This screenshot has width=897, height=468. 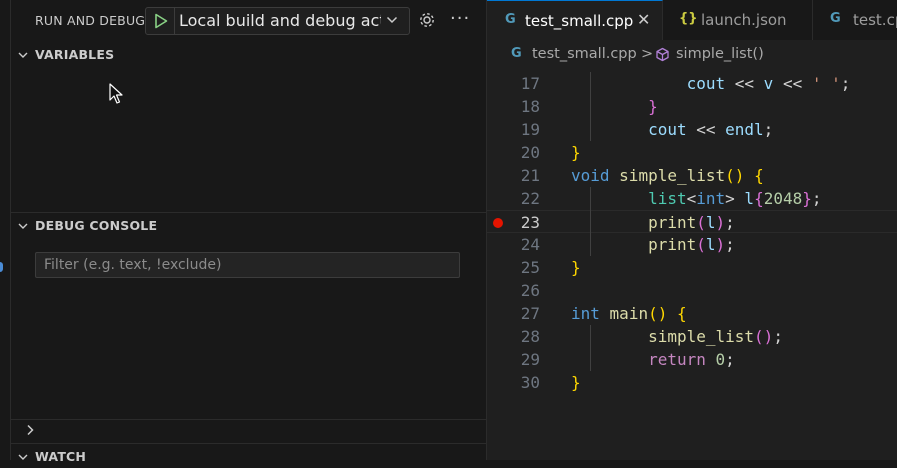 I want to click on code-text: void simple_list() {, so click(x=667, y=175).